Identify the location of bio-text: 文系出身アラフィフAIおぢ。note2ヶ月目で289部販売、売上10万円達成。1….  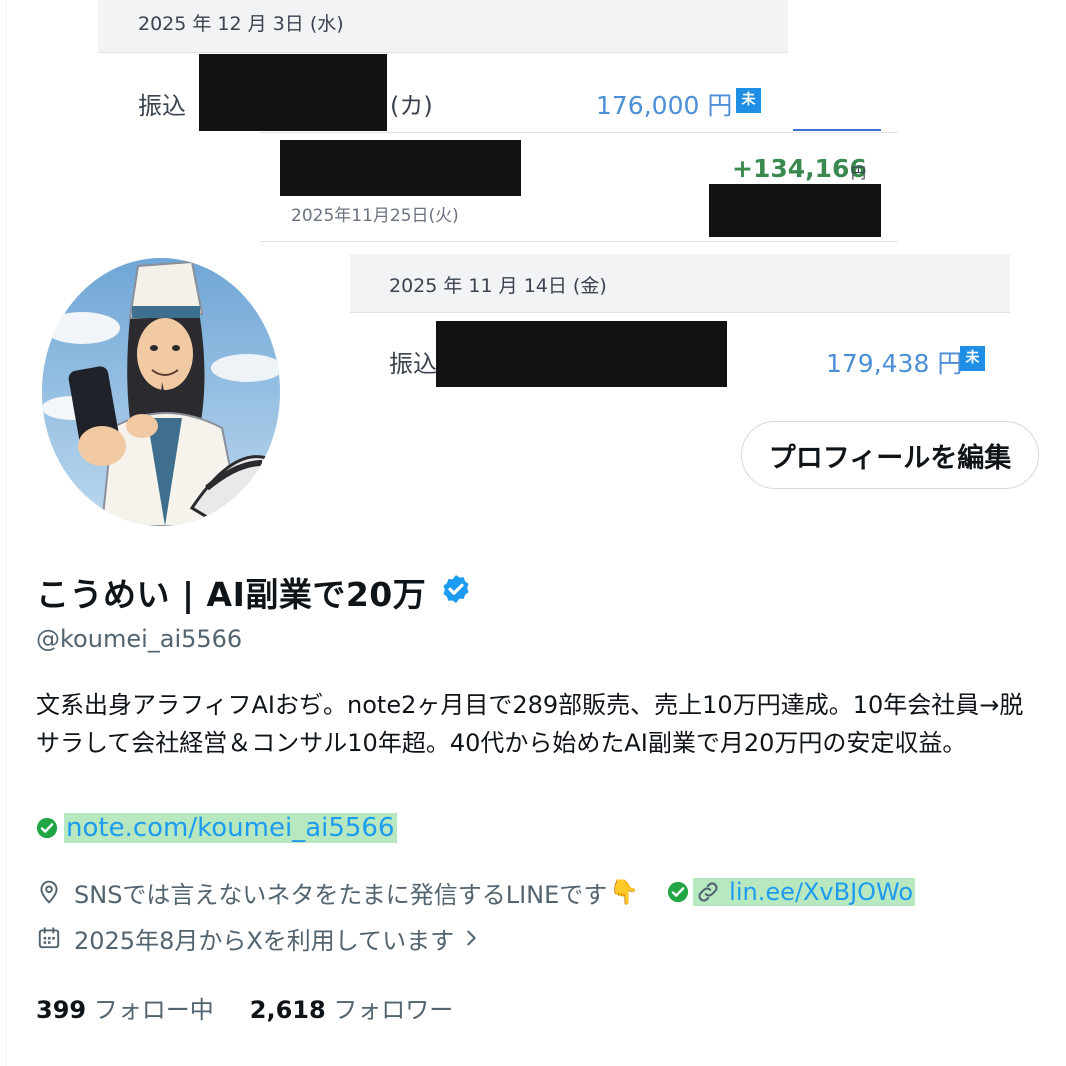
(530, 724).